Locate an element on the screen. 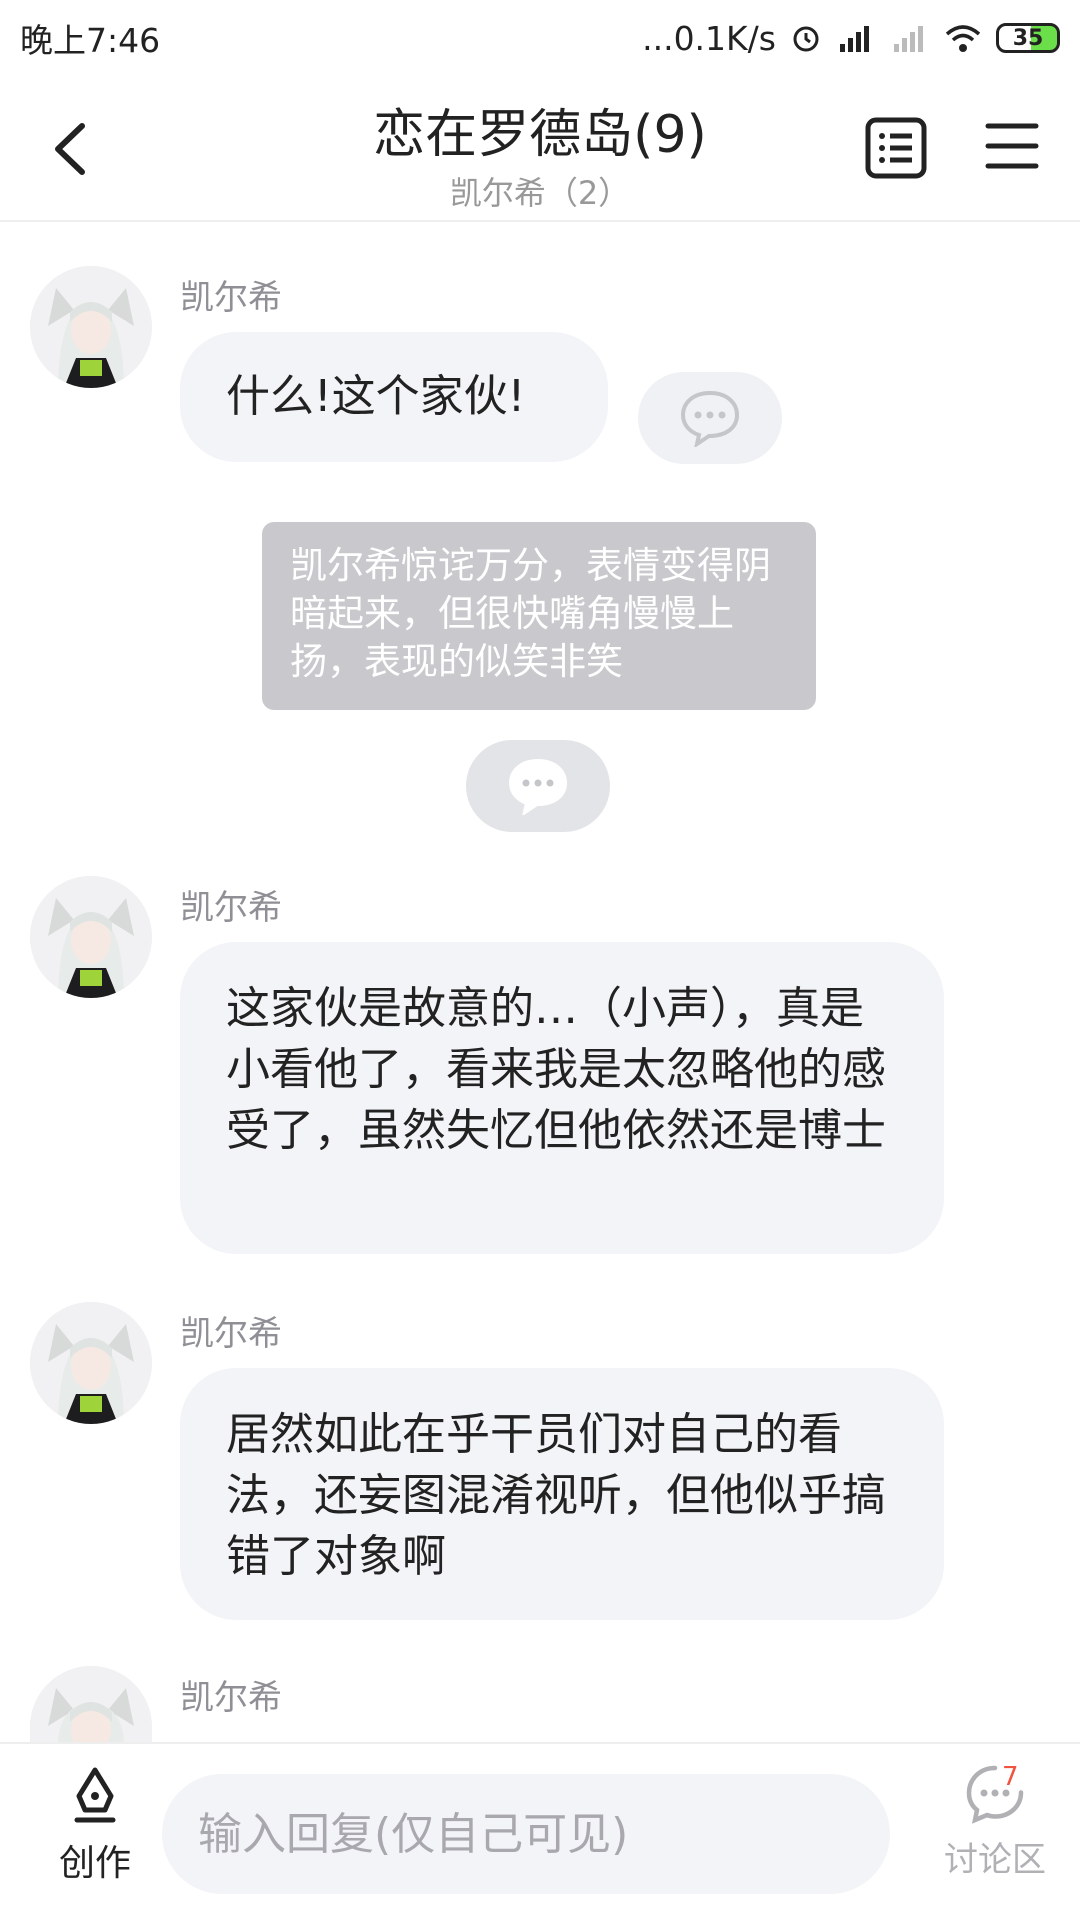  message-bubble: 居然如此在乎干员们对自己的看法，还妄图混淆视听，但他似乎搞错了对象啊 is located at coordinates (562, 1494).